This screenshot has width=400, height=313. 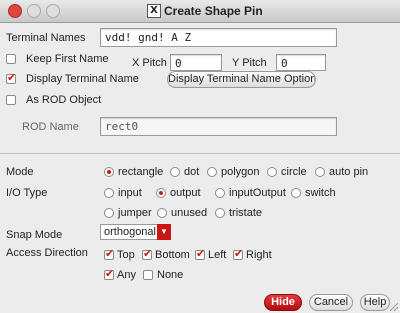 I want to click on mode-auto-pin-label: auto pin, so click(x=349, y=172).